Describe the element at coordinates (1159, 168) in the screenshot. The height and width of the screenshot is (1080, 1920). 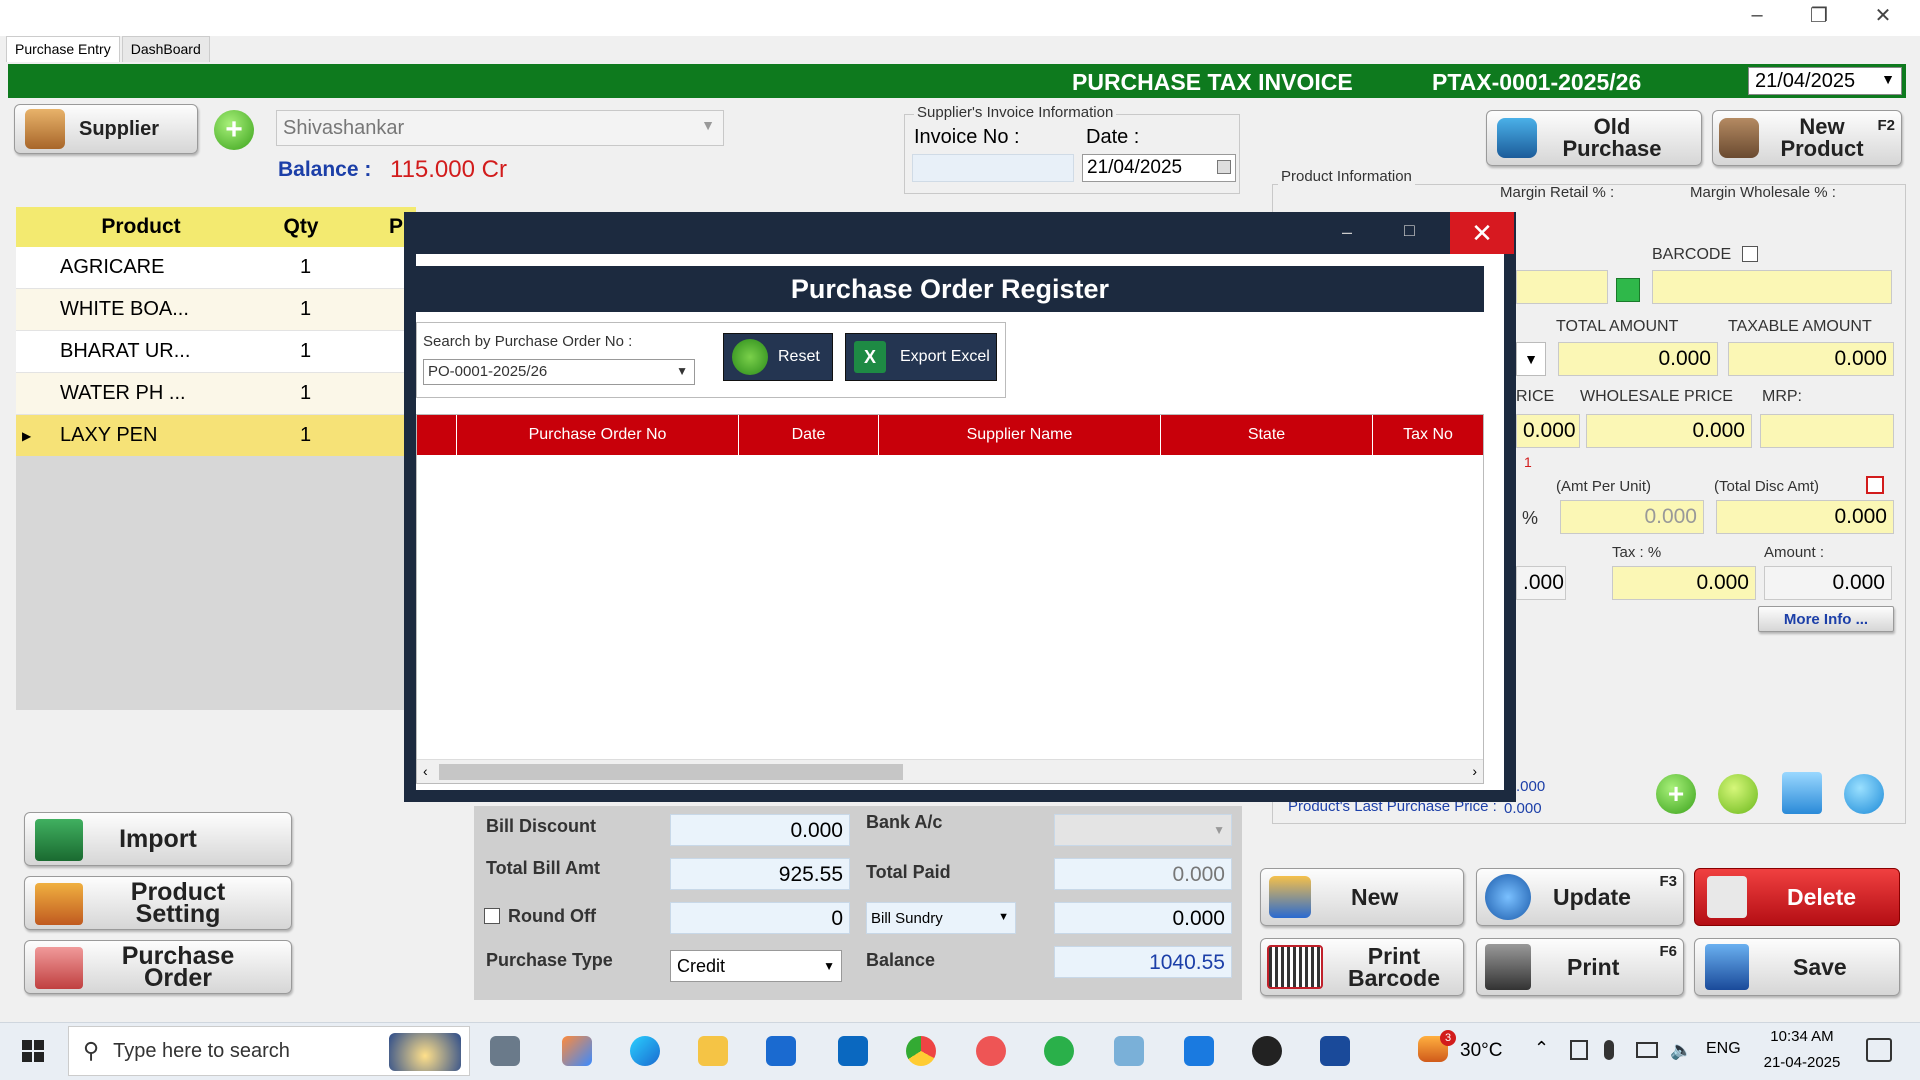
I see `supplier-invoice-date-input: 21/04/2025` at that location.